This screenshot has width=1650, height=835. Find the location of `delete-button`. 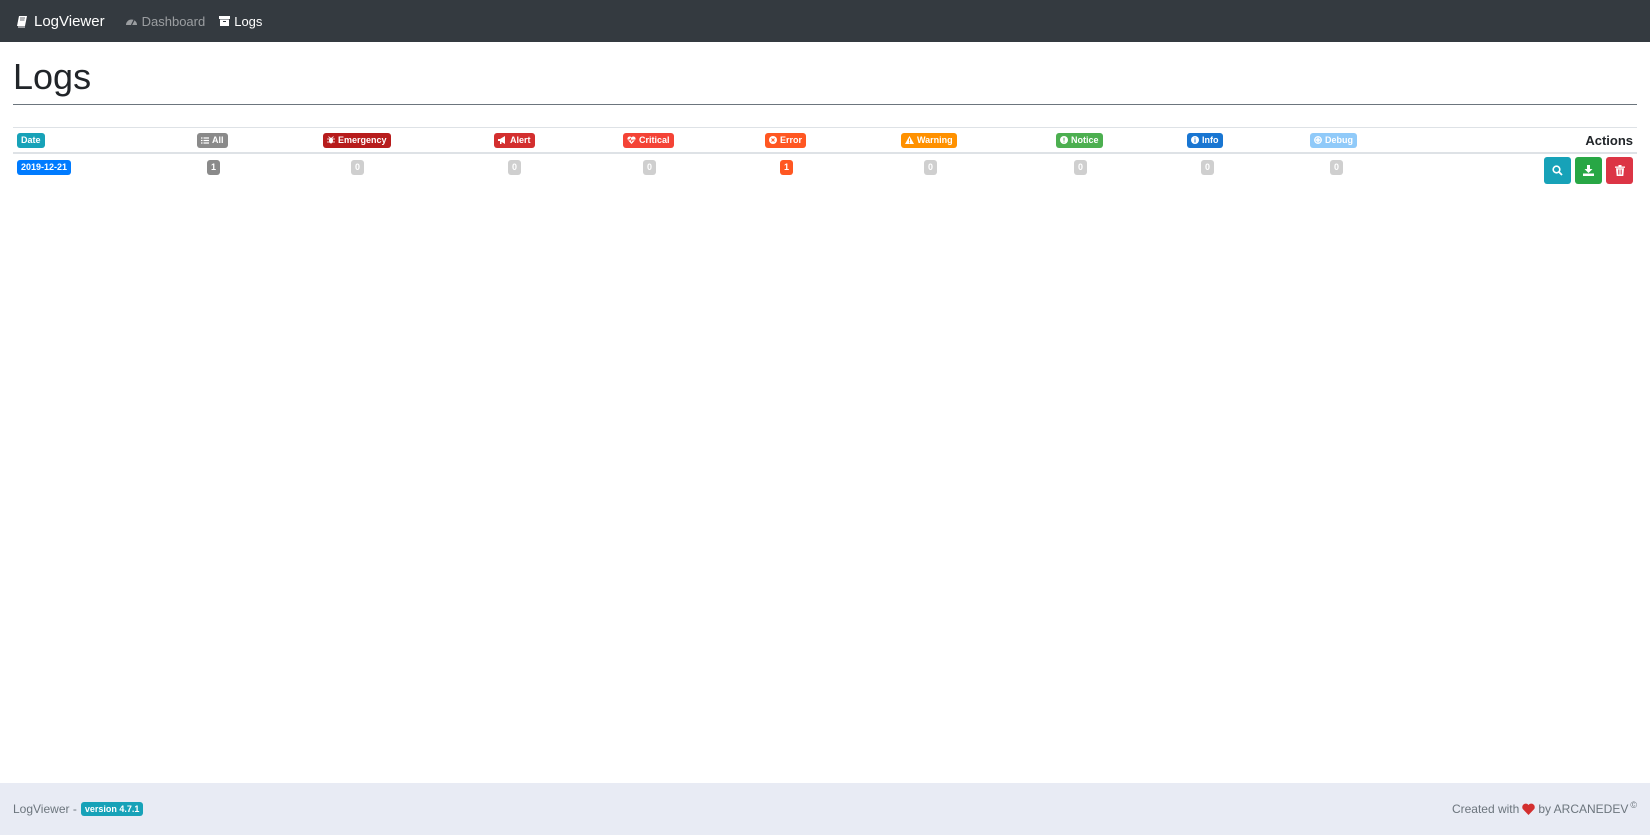

delete-button is located at coordinates (1619, 170).